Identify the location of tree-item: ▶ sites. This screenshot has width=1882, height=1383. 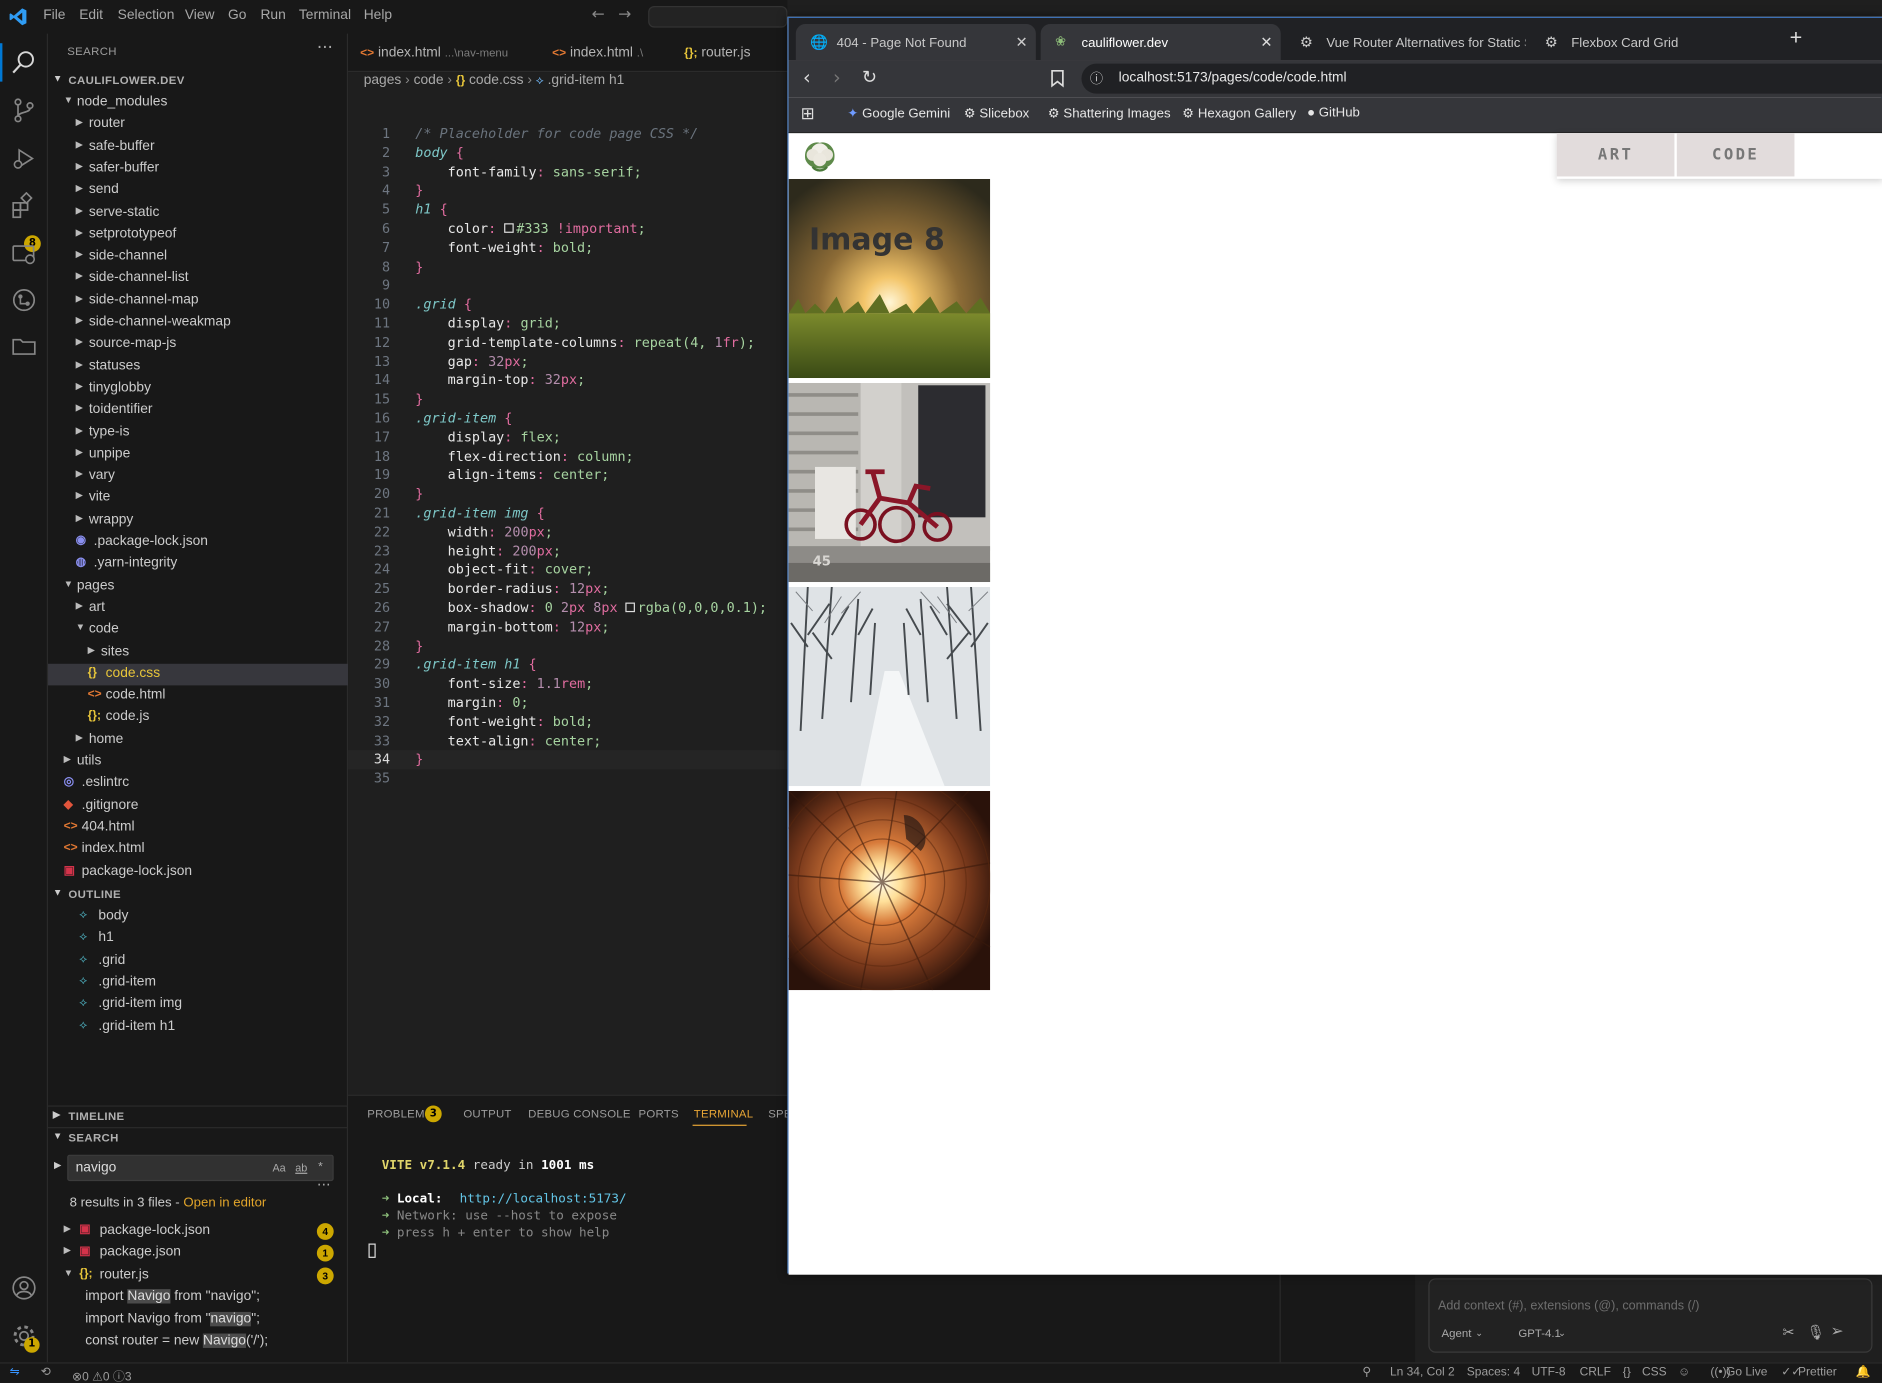
(198, 653).